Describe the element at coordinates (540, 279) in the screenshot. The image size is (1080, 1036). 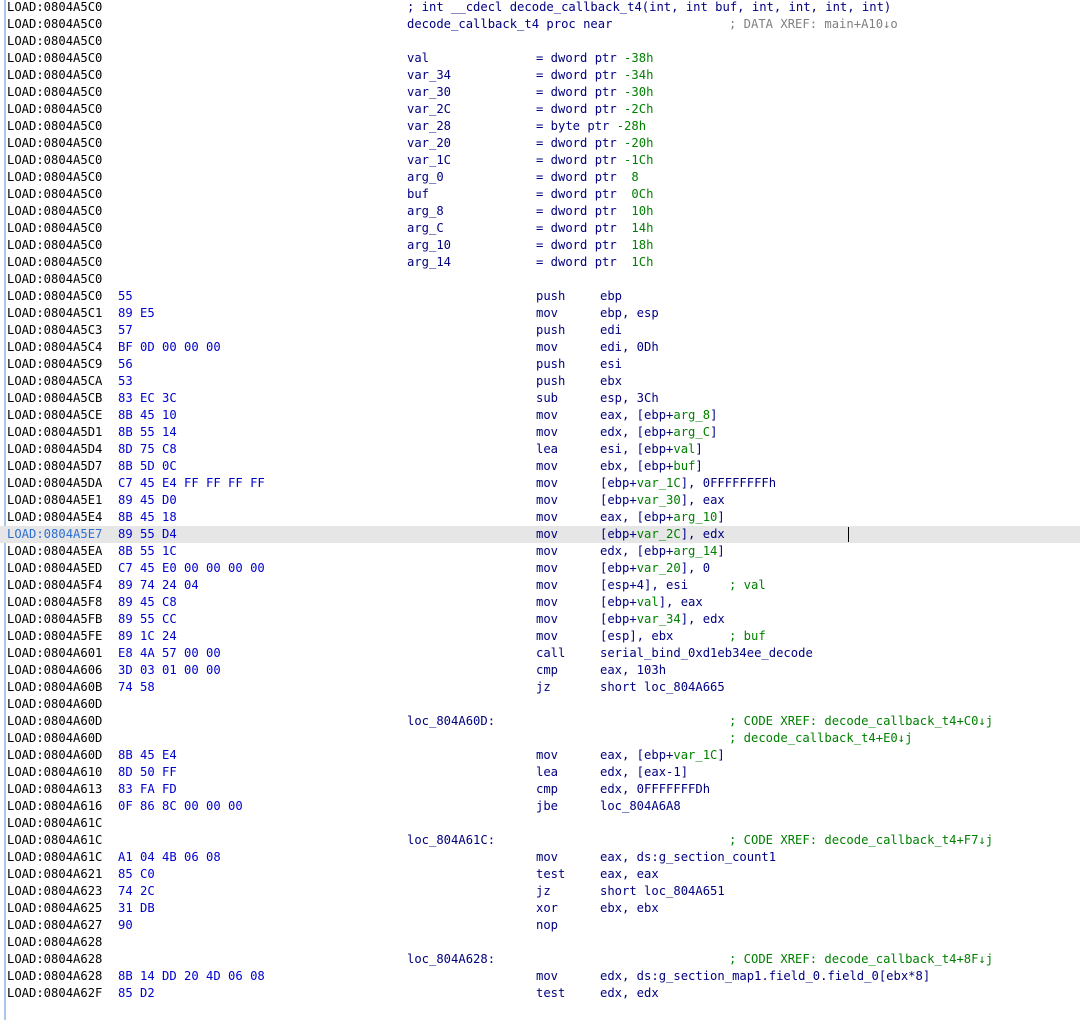
I see `listing-line: LOAD:0804A5C0` at that location.